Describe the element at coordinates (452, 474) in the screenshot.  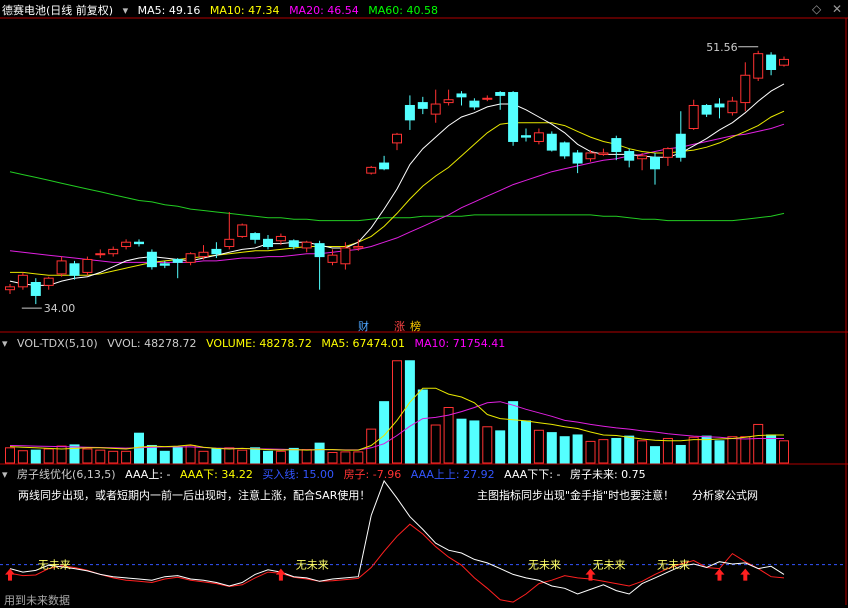
I see `aaa-upup-legend: AAA上上: 27.92` at that location.